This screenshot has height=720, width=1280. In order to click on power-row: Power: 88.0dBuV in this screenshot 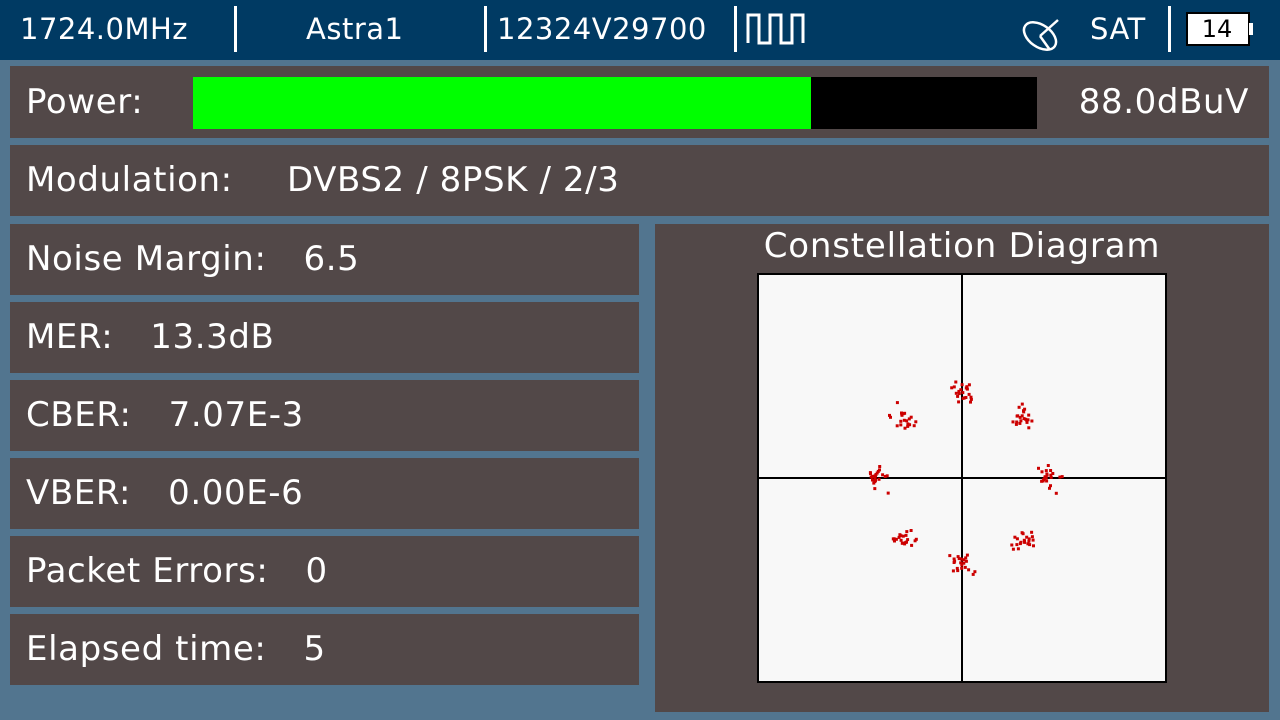, I will do `click(639, 102)`.